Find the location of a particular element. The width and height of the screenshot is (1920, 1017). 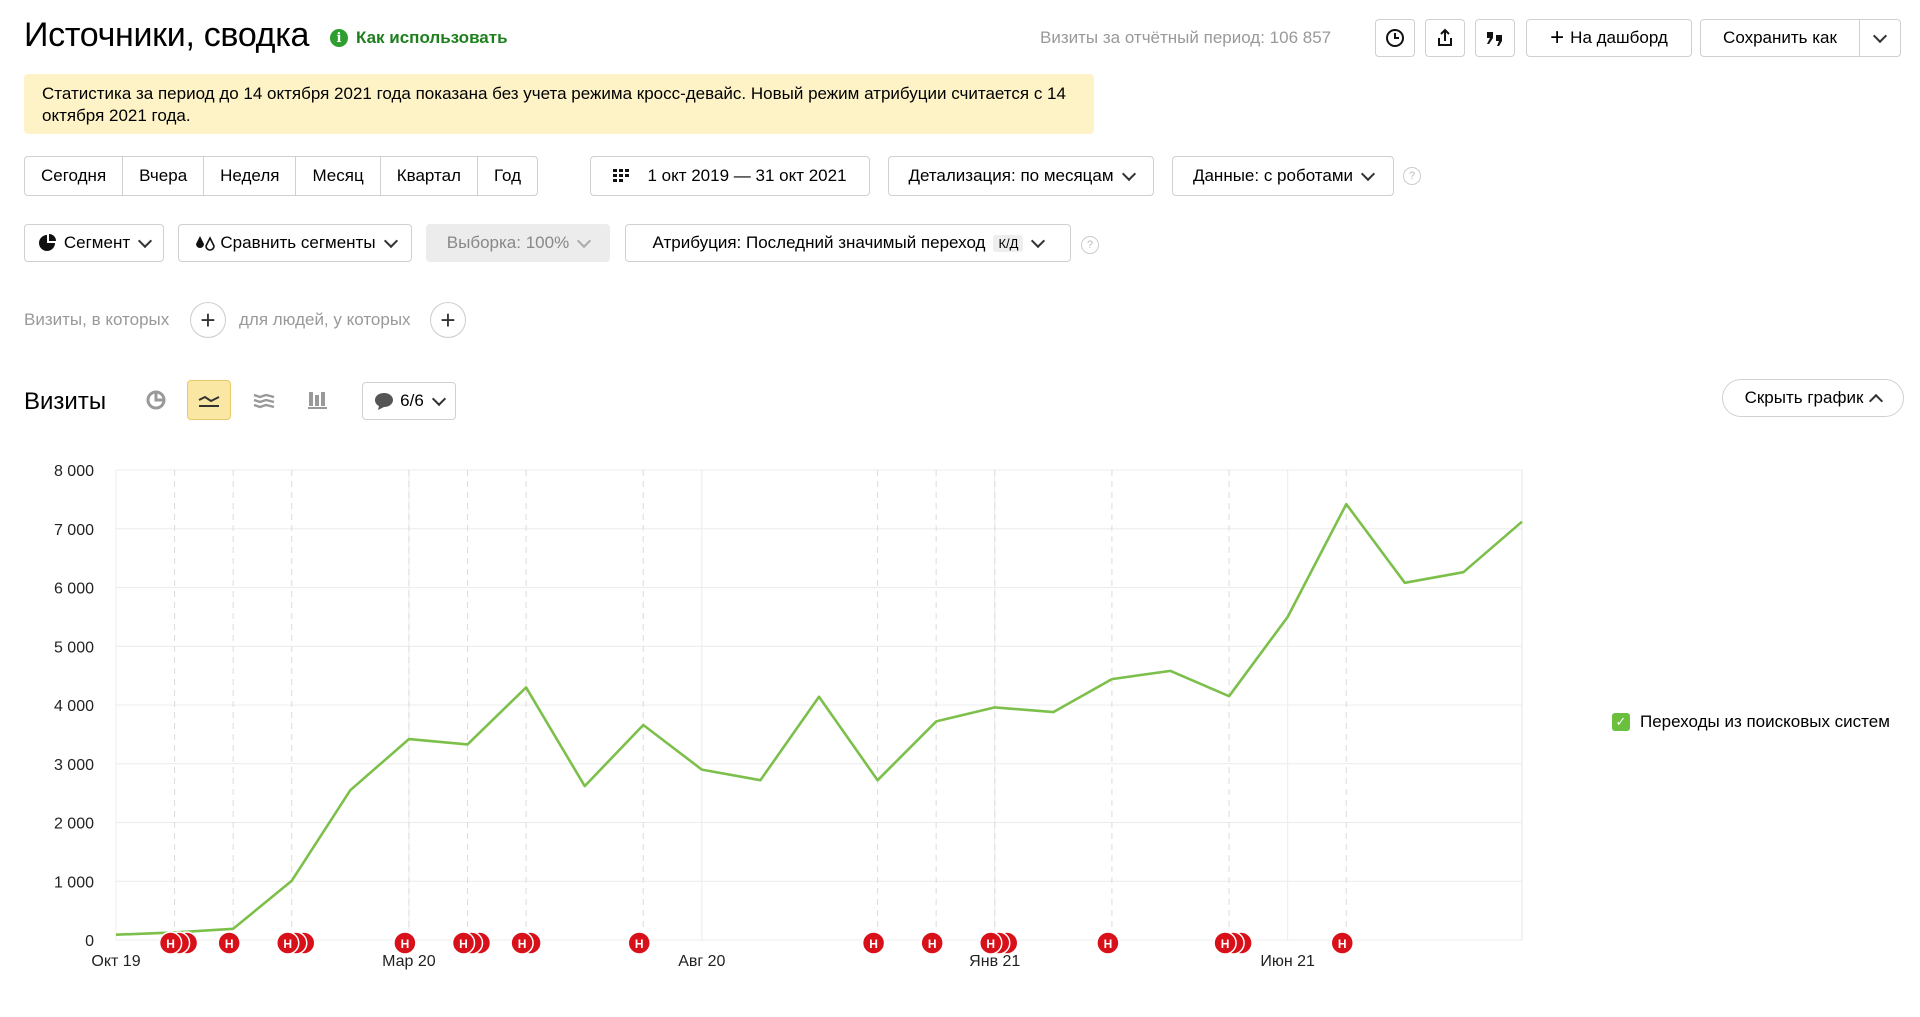

people-filter-label: для людей, у которых is located at coordinates (325, 319).